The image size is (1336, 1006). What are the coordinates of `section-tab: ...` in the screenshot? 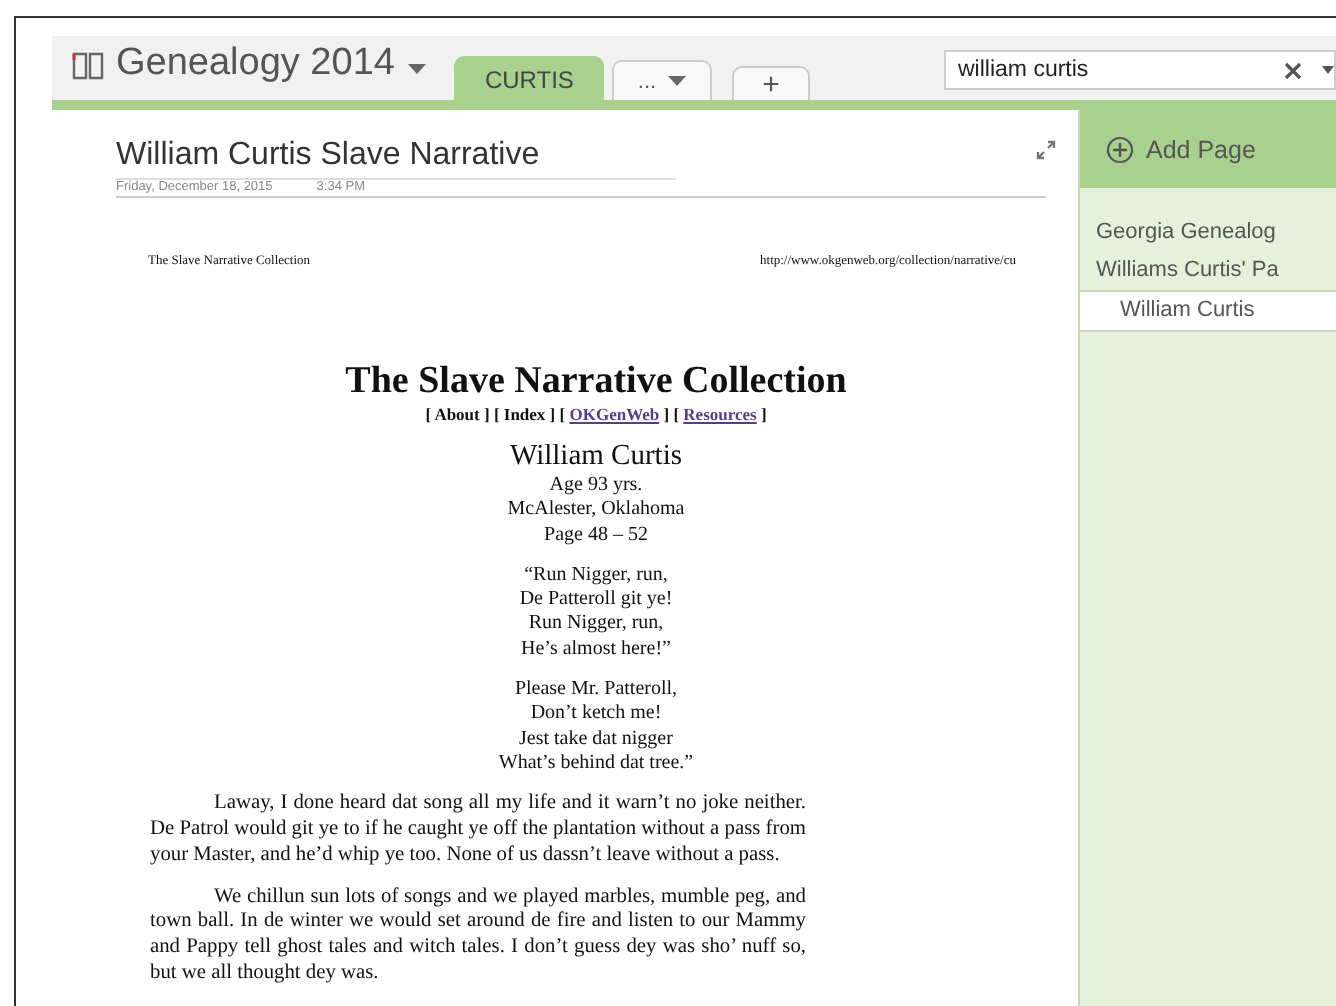 It's located at (662, 80).